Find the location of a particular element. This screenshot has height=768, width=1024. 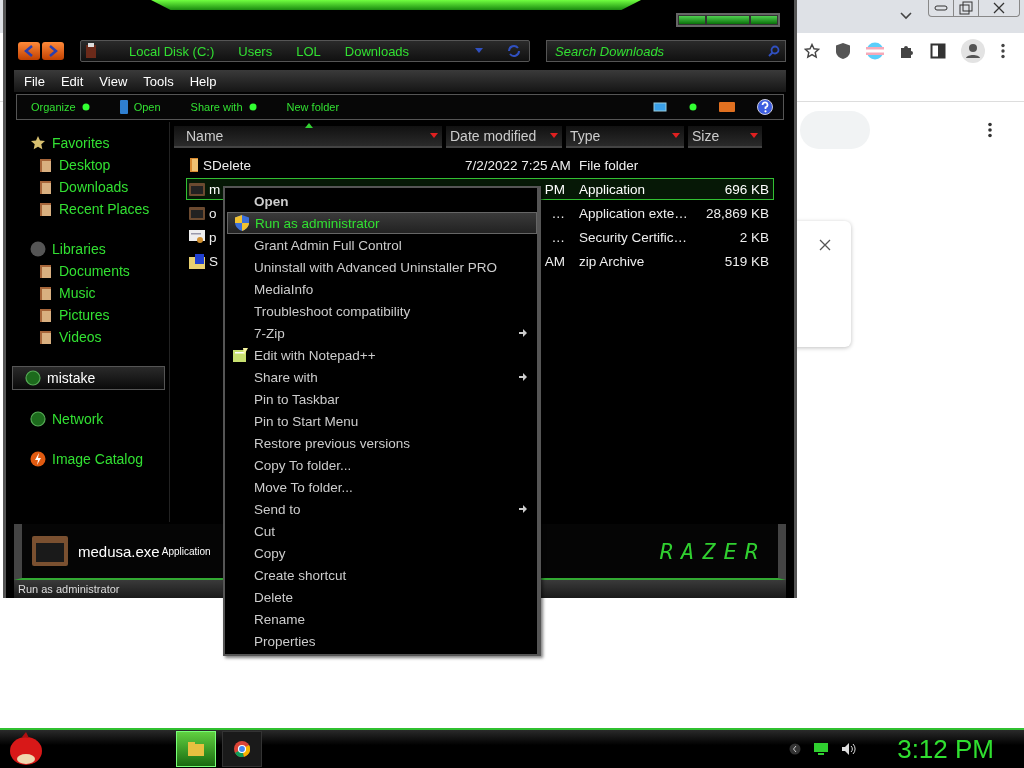

file-name: medusa.exe is located at coordinates (119, 551).